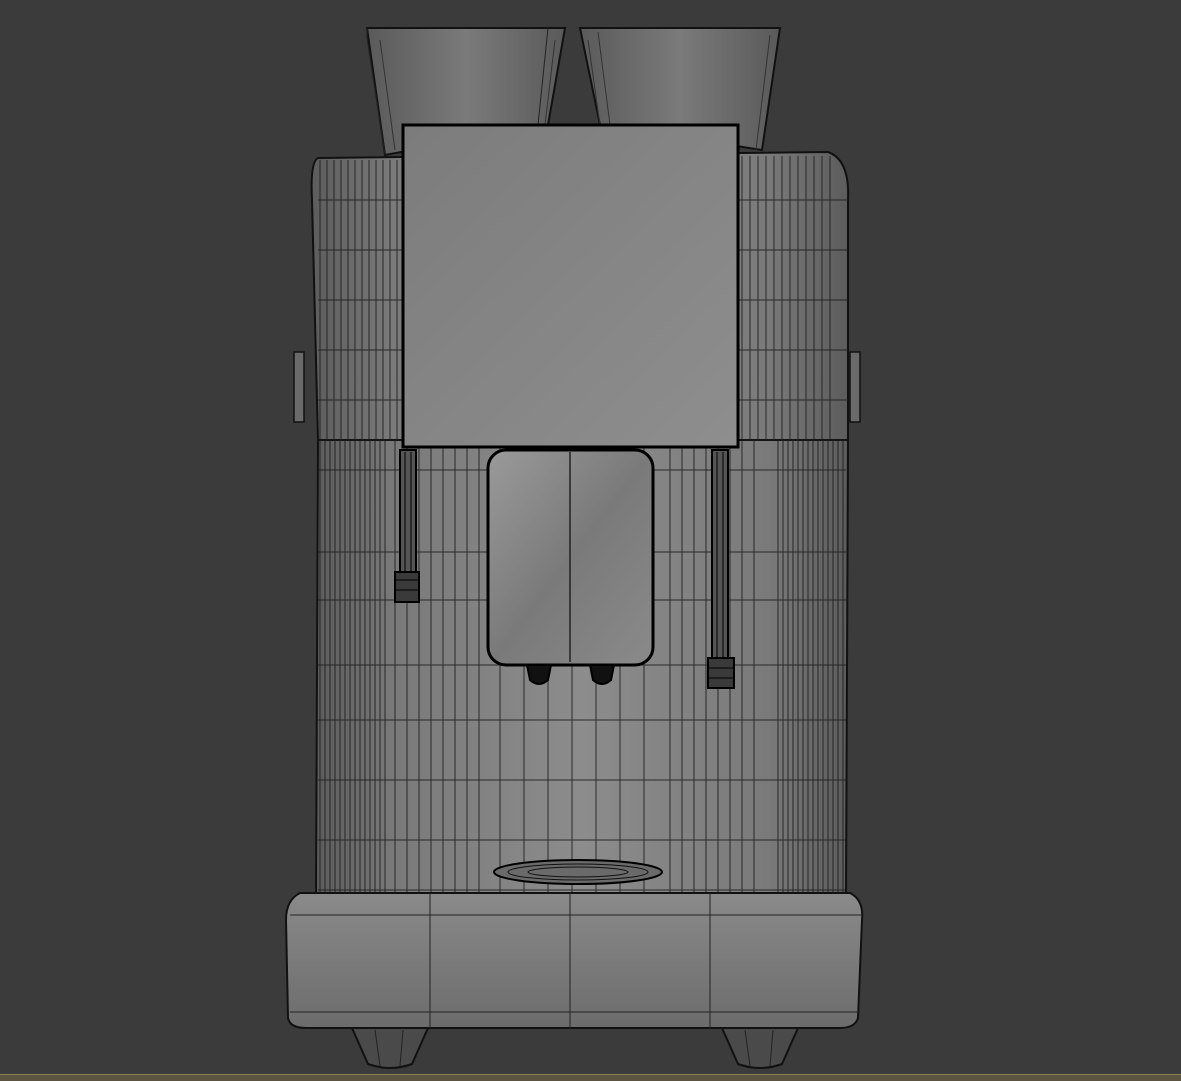 This screenshot has width=1181, height=1081. What do you see at coordinates (574, 960) in the screenshot?
I see `drip-tray` at bounding box center [574, 960].